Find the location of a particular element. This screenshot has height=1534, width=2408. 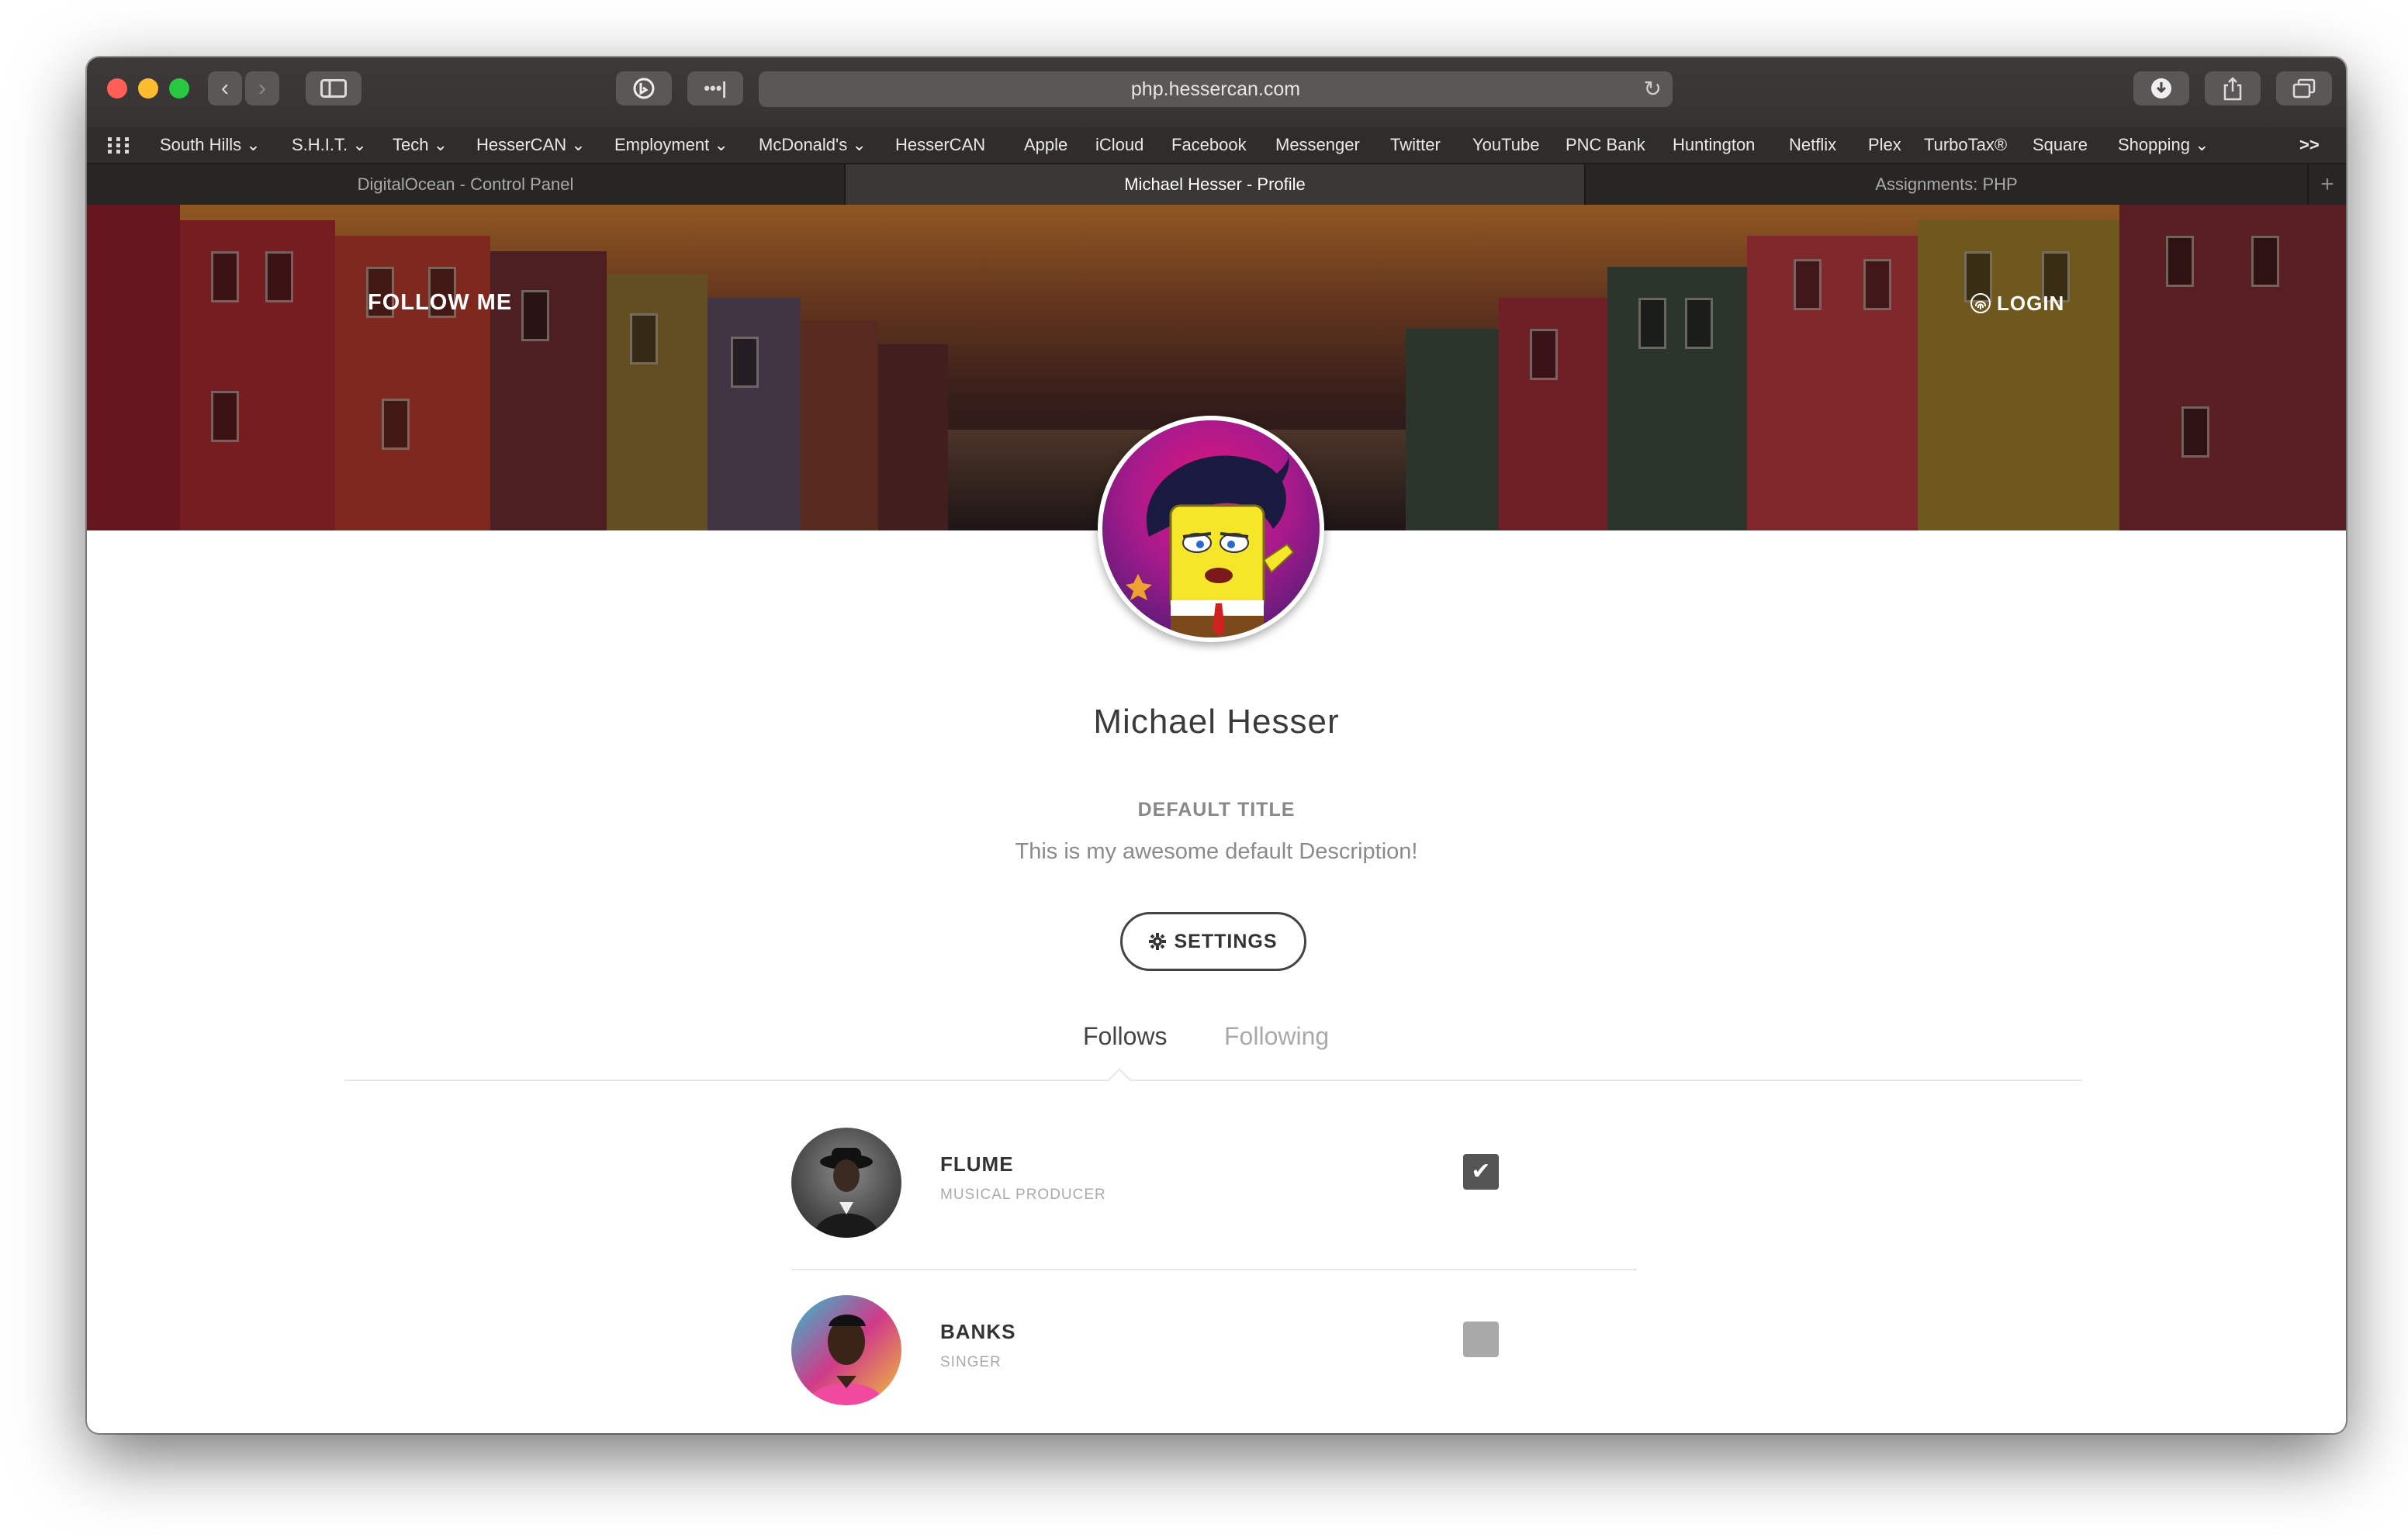

download-icon is located at coordinates (2161, 88).